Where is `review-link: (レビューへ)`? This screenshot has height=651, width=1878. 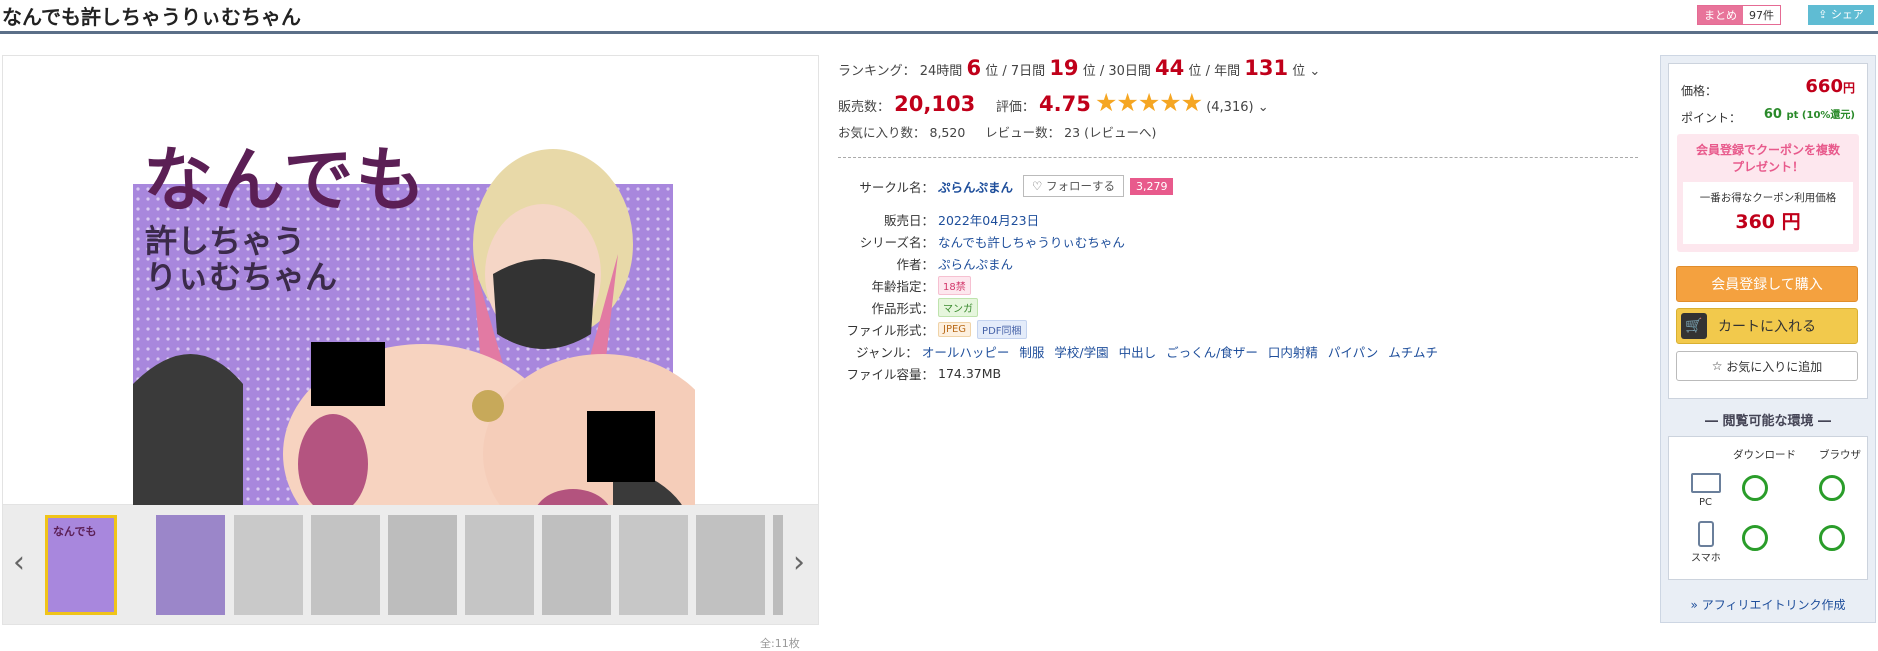
review-link: (レビューへ) is located at coordinates (1120, 132).